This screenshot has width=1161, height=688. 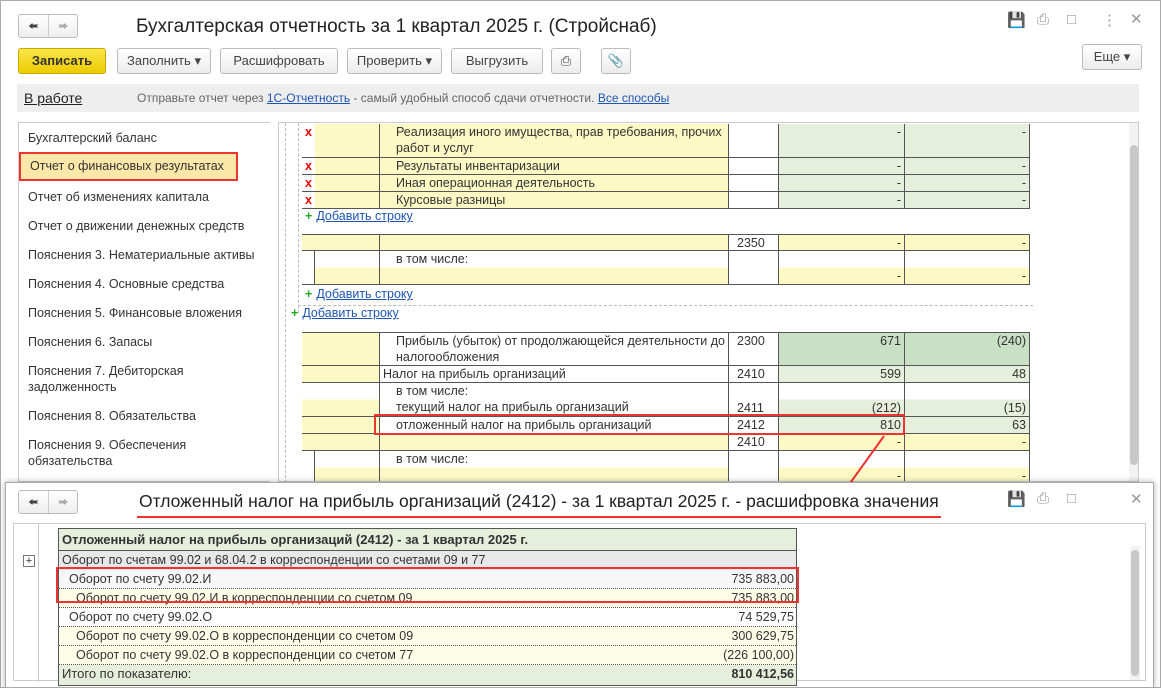 What do you see at coordinates (92, 138) in the screenshot?
I see `sidebar-item-balance: Бухгалтерский баланс` at bounding box center [92, 138].